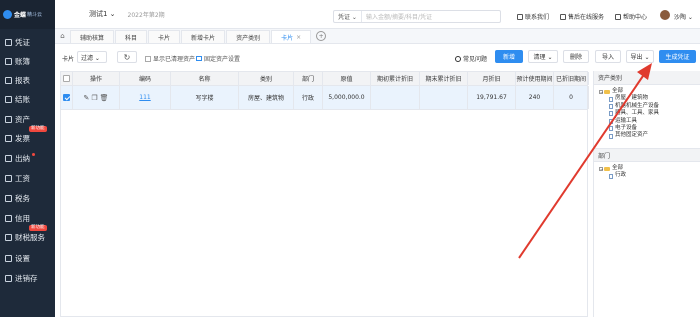  I want to click on tab-3: 新增卡片, so click(203, 36).